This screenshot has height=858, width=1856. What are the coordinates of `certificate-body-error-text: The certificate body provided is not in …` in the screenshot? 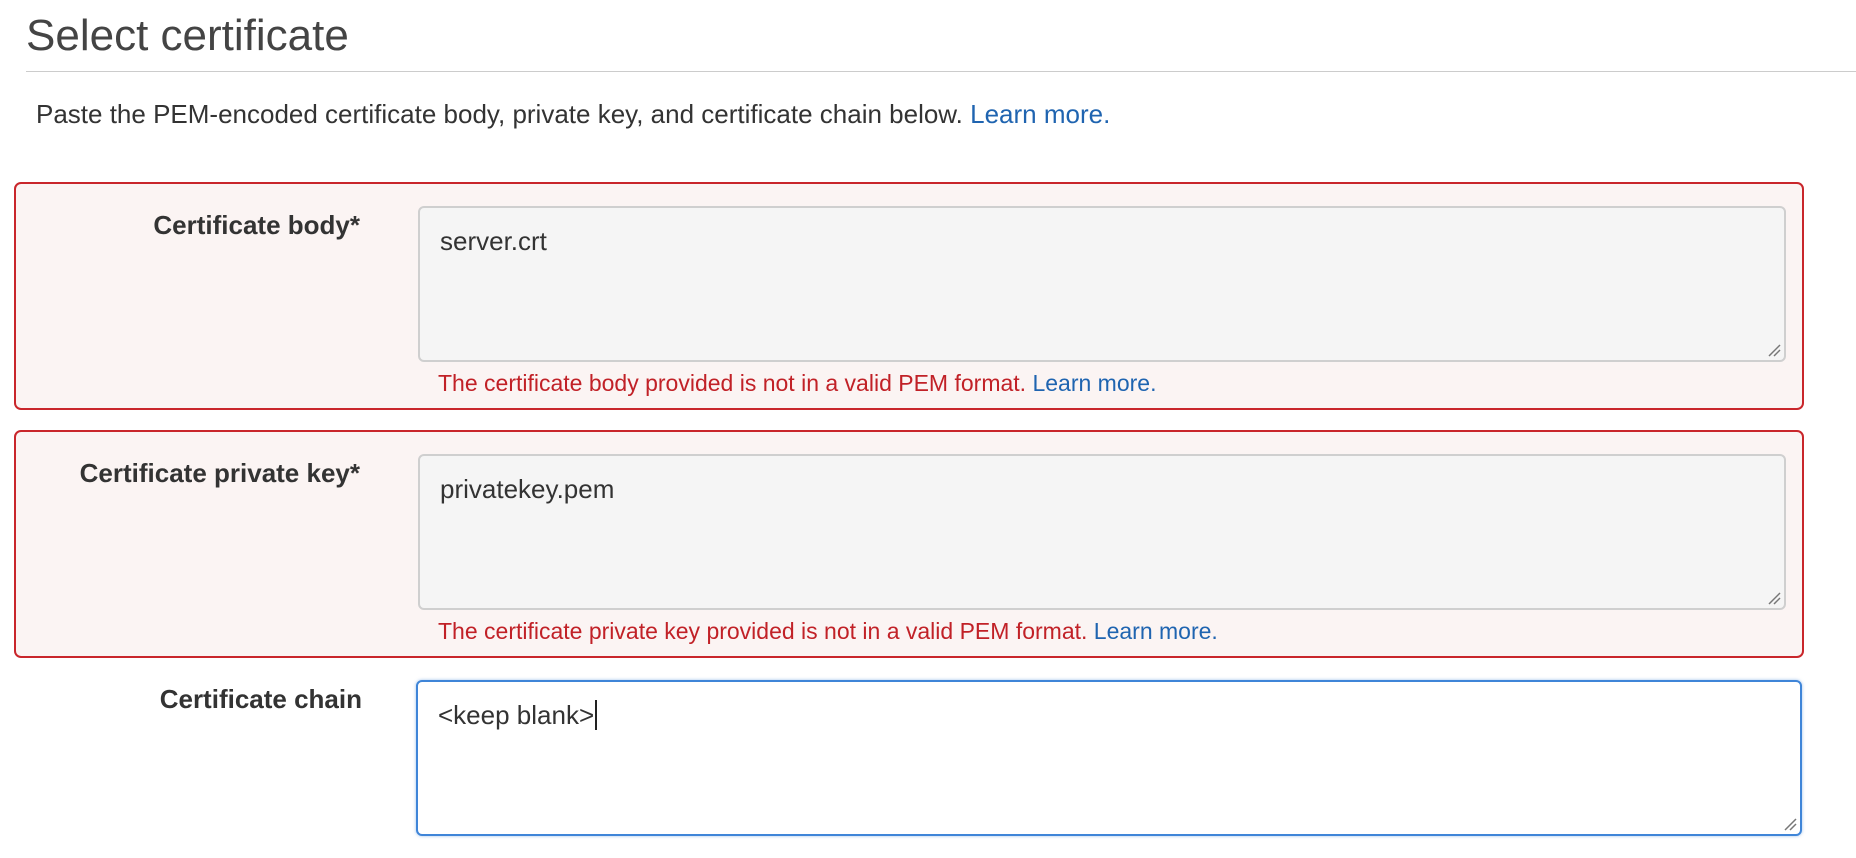 It's located at (732, 383).